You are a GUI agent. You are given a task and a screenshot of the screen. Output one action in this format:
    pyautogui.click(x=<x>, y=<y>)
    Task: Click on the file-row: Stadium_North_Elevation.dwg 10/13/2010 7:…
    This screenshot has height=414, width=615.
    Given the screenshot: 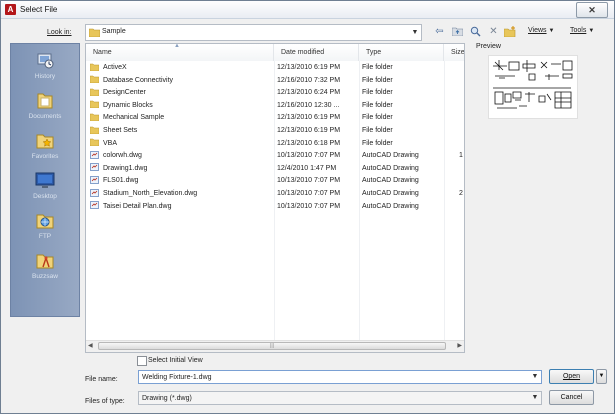 What is the action you would take?
    pyautogui.click(x=275, y=194)
    